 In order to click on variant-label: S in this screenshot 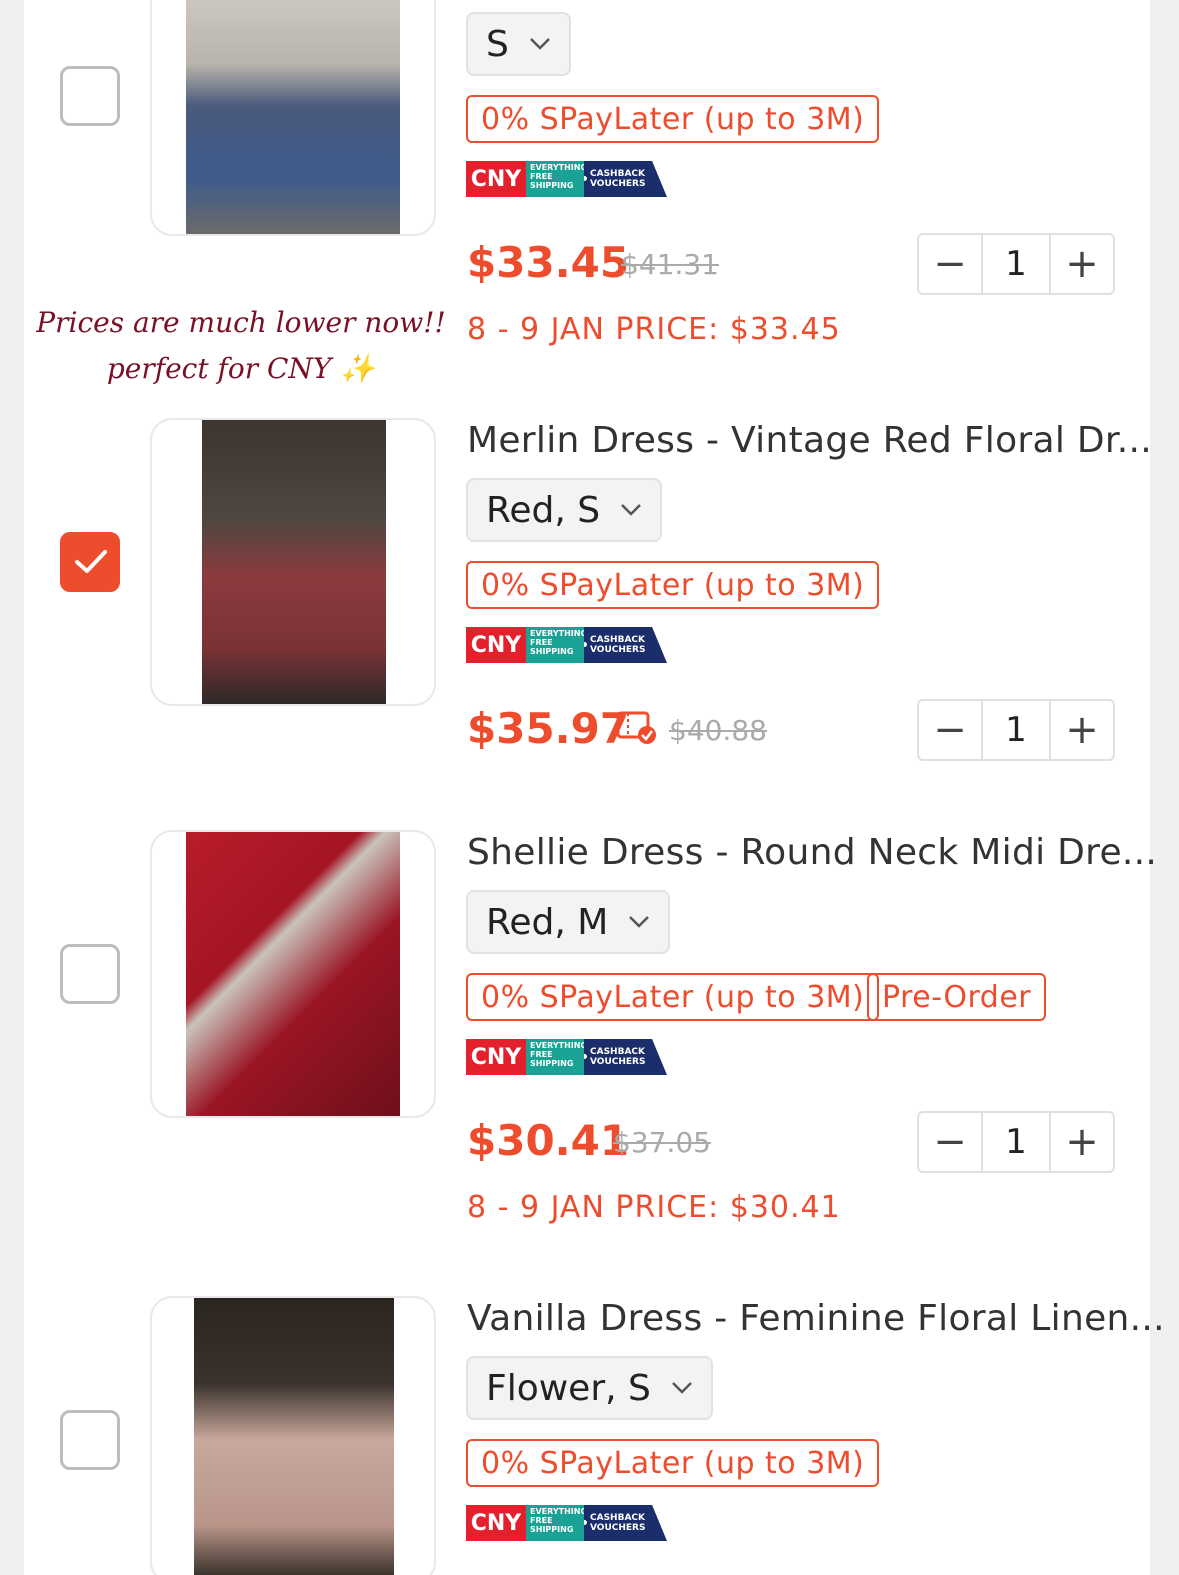, I will do `click(497, 44)`.